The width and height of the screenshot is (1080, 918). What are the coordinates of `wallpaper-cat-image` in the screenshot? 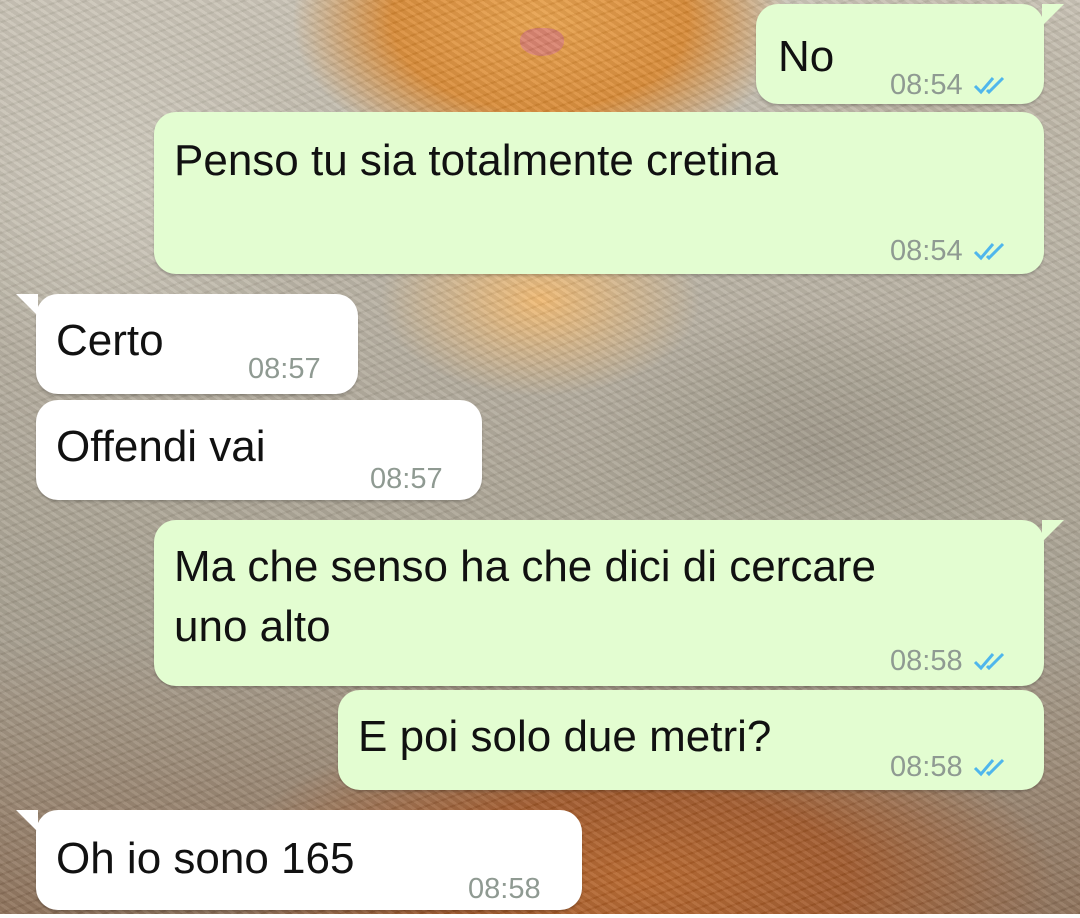 It's located at (542, 42).